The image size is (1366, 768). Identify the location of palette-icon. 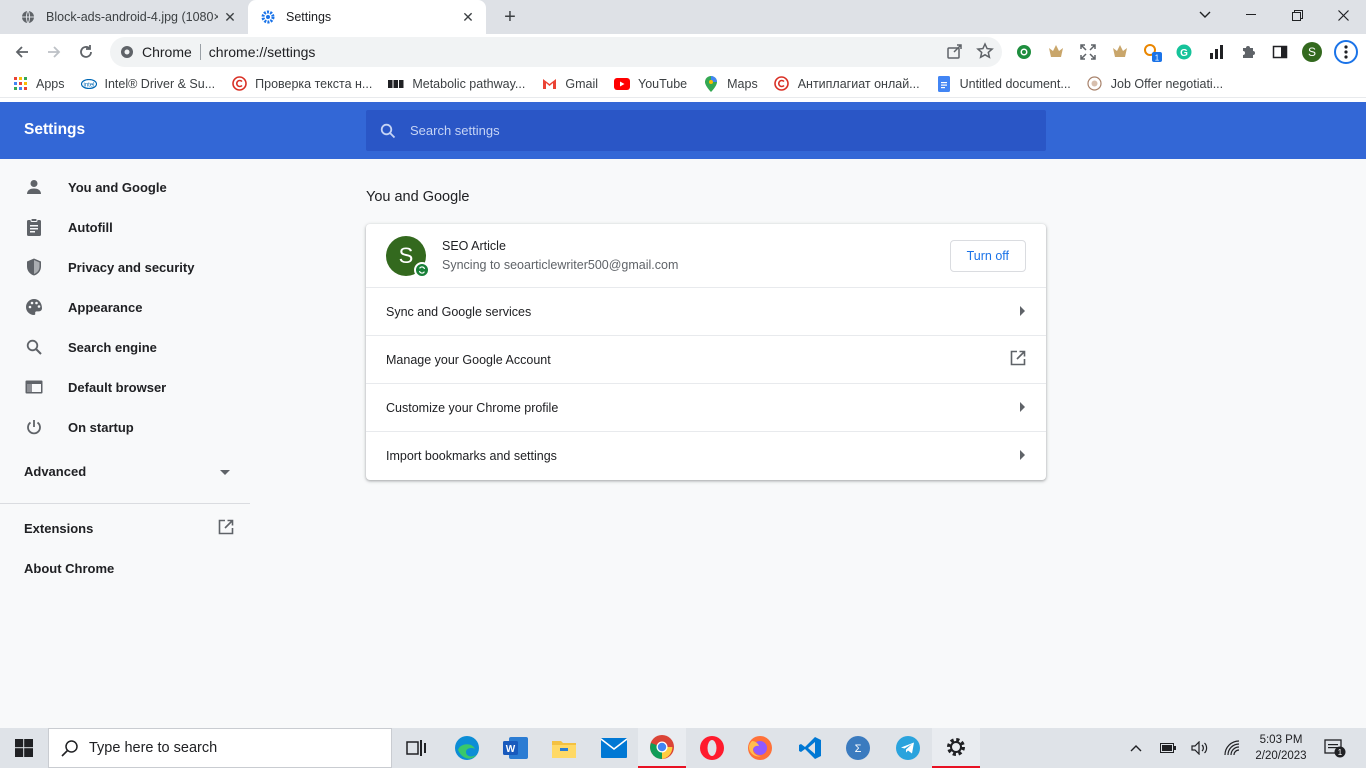
(34, 307).